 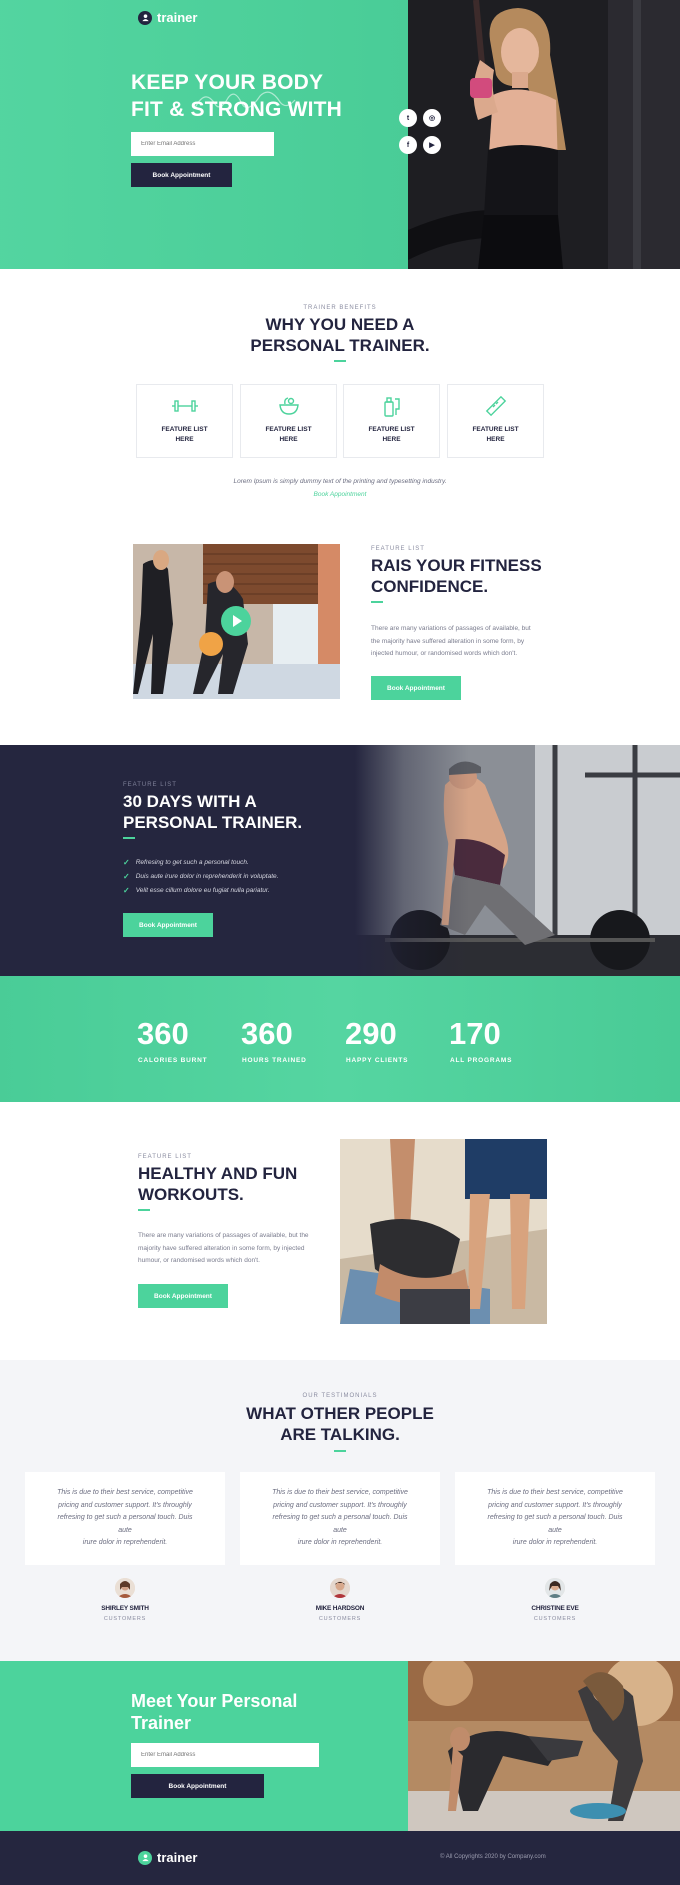 What do you see at coordinates (456, 576) in the screenshot?
I see `confidence-title: RAIS YOUR FITNESS CONFIDENCE.` at bounding box center [456, 576].